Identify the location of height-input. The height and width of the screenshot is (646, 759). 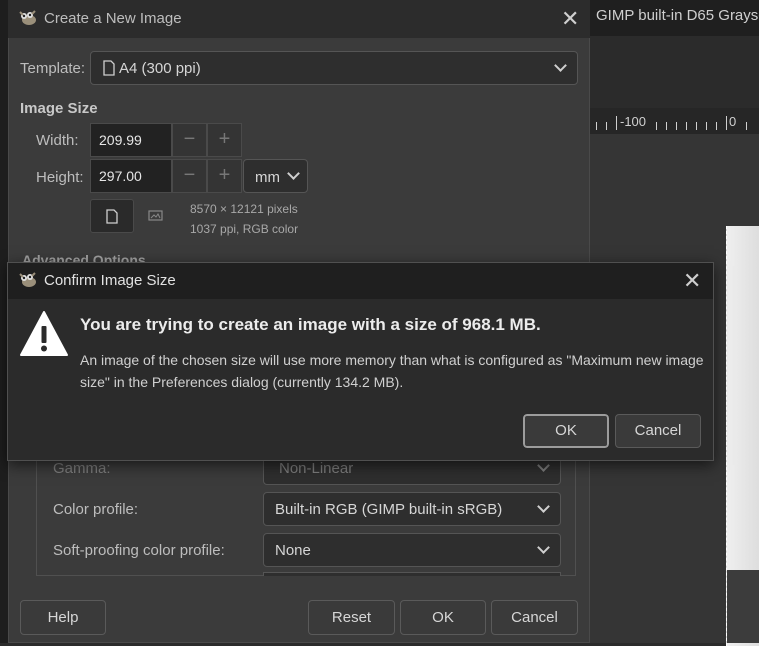
(131, 176).